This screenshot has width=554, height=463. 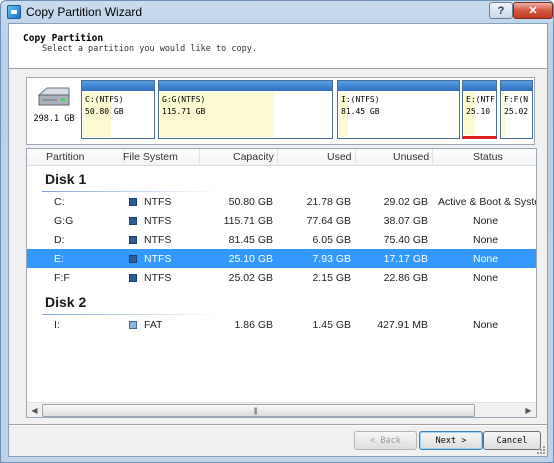 What do you see at coordinates (451, 440) in the screenshot?
I see `next-button: Next >` at bounding box center [451, 440].